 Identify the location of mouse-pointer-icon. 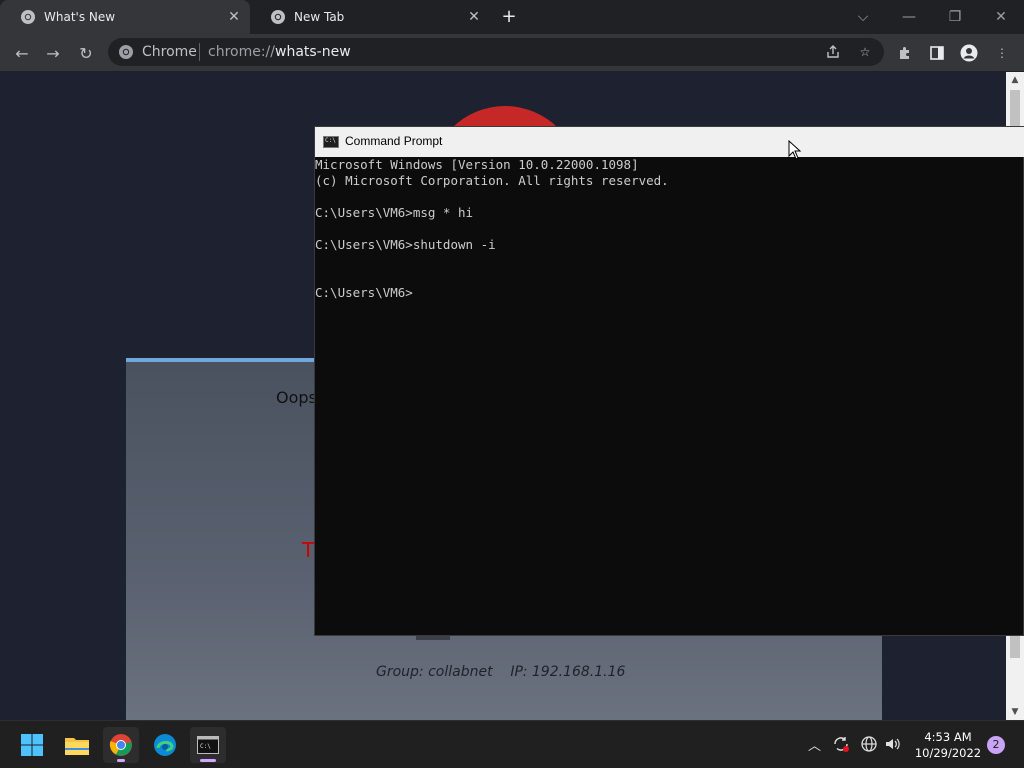
(795, 150).